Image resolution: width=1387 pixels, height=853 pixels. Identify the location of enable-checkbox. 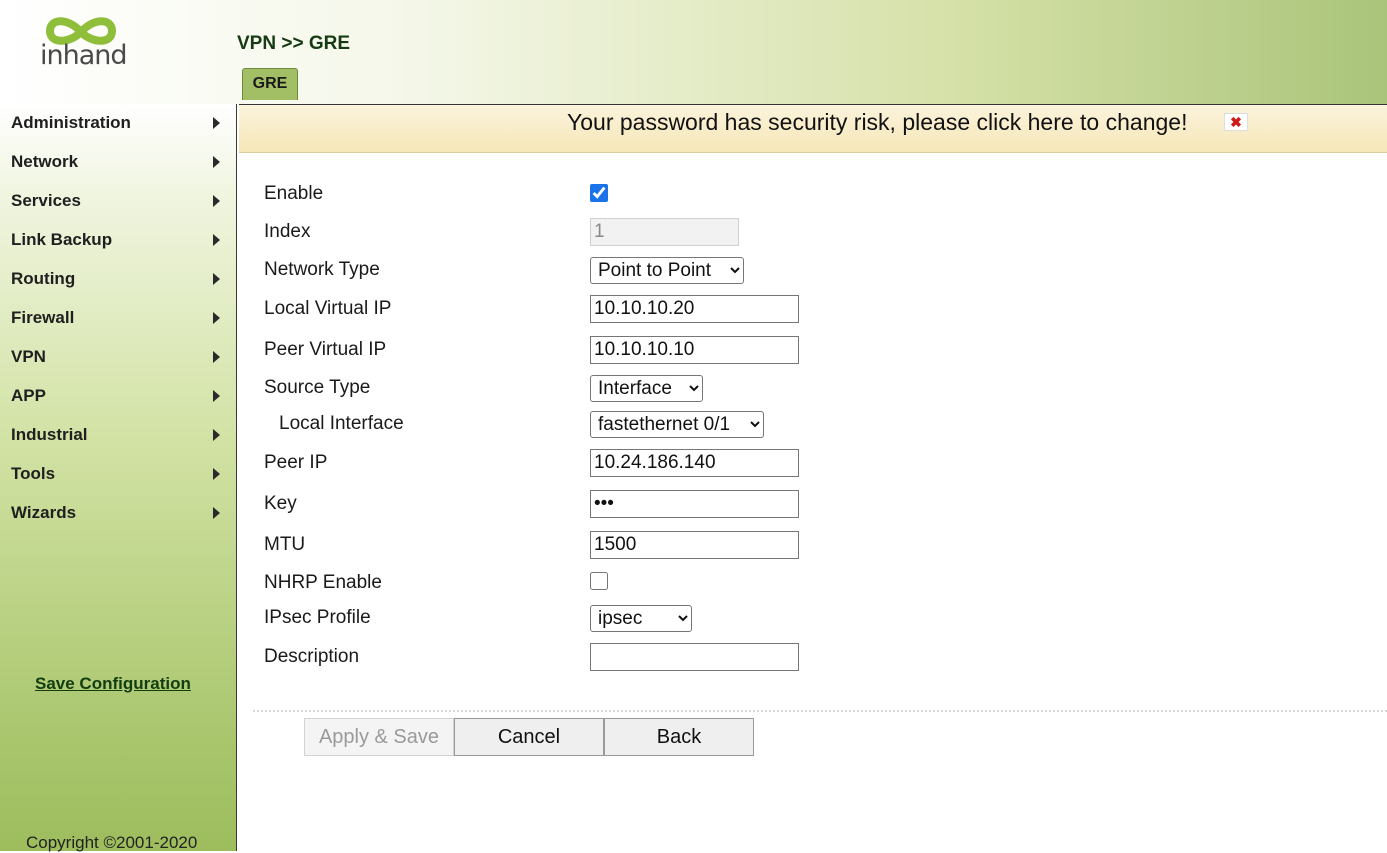
(599, 193).